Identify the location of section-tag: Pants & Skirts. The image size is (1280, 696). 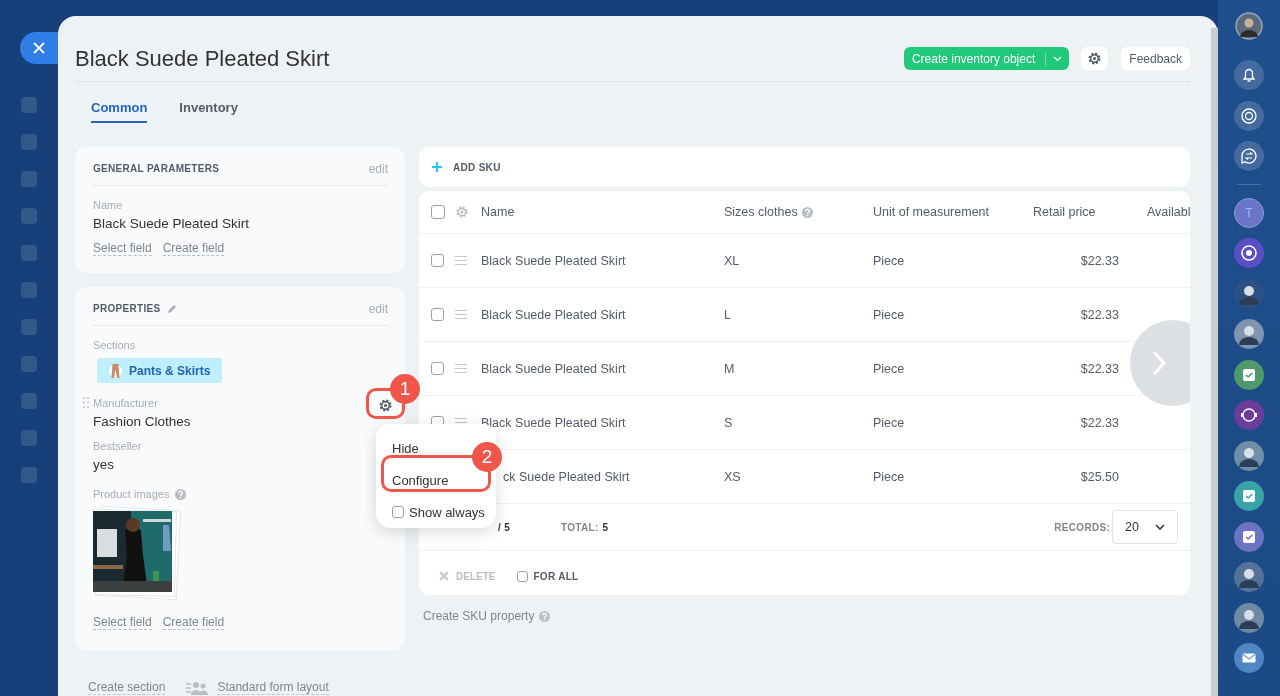
(160, 370).